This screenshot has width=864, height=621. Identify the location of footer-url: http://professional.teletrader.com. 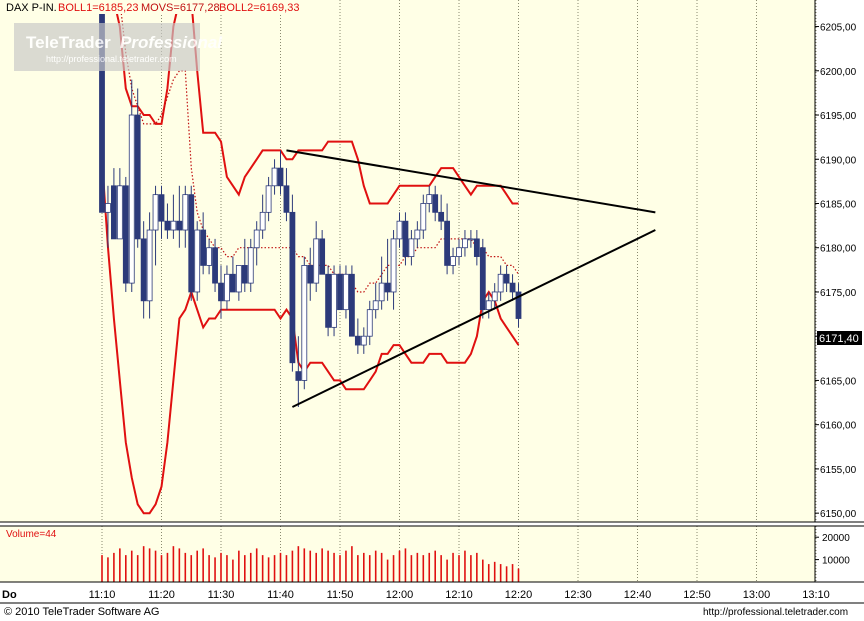
(775, 612).